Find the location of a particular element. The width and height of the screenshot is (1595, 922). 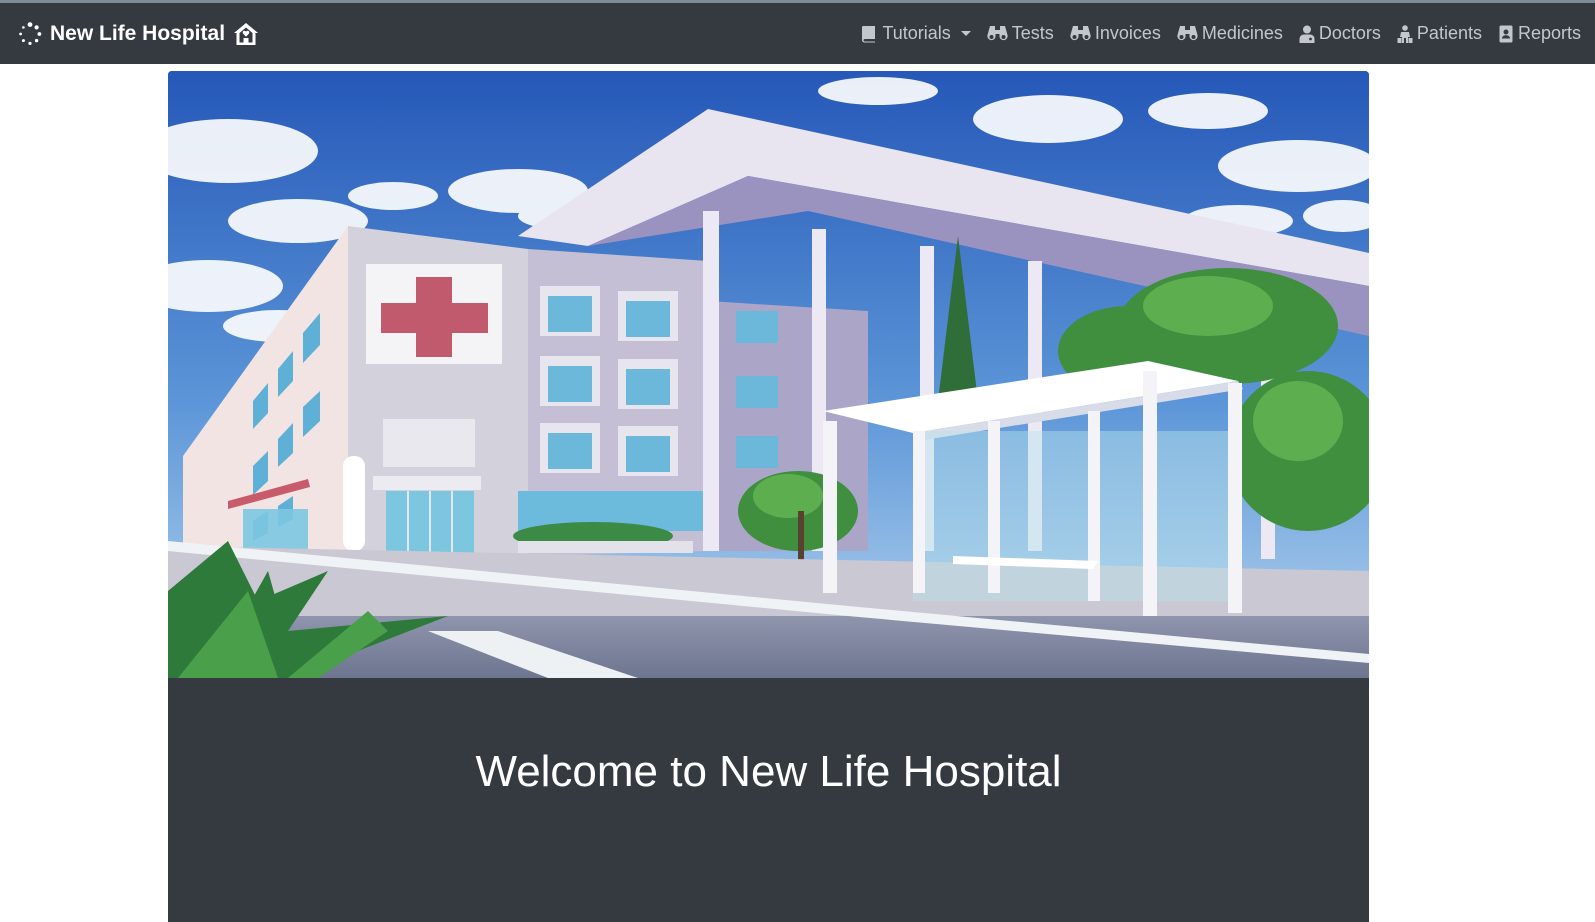

nav-doctors: Doctors is located at coordinates (1340, 33).